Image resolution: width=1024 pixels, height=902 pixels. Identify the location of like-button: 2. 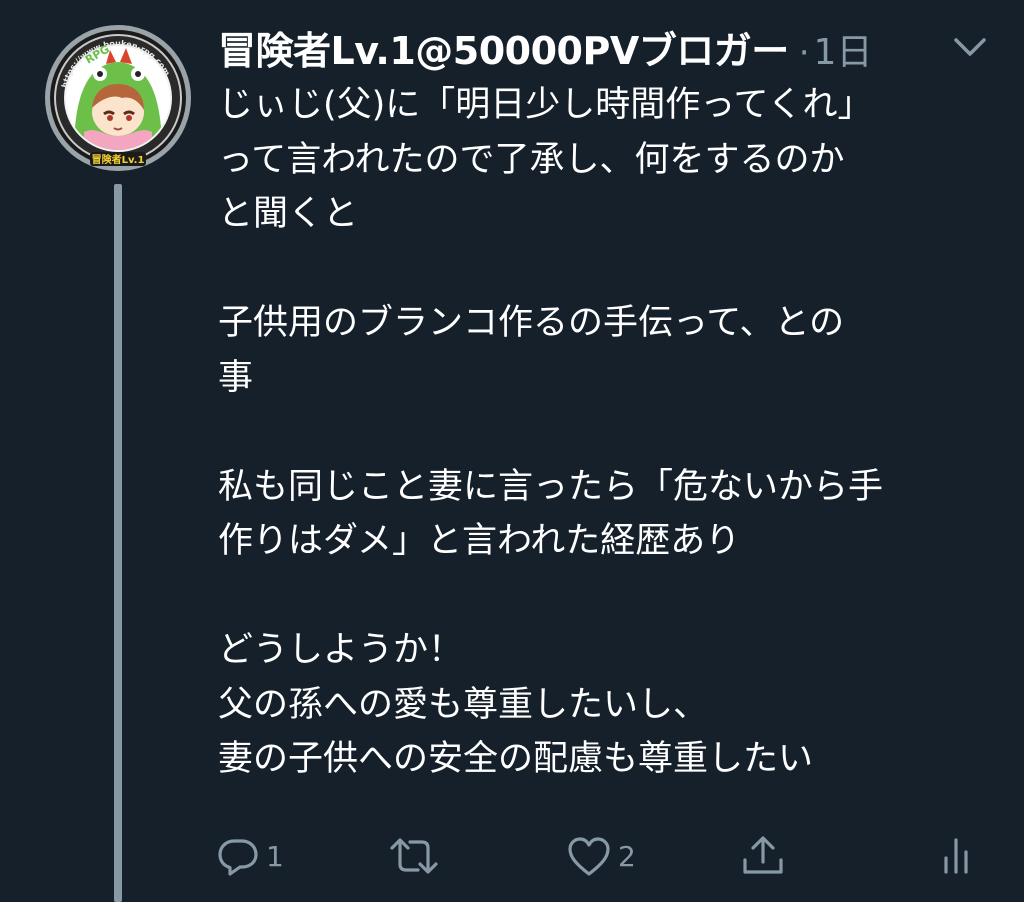
(601, 856).